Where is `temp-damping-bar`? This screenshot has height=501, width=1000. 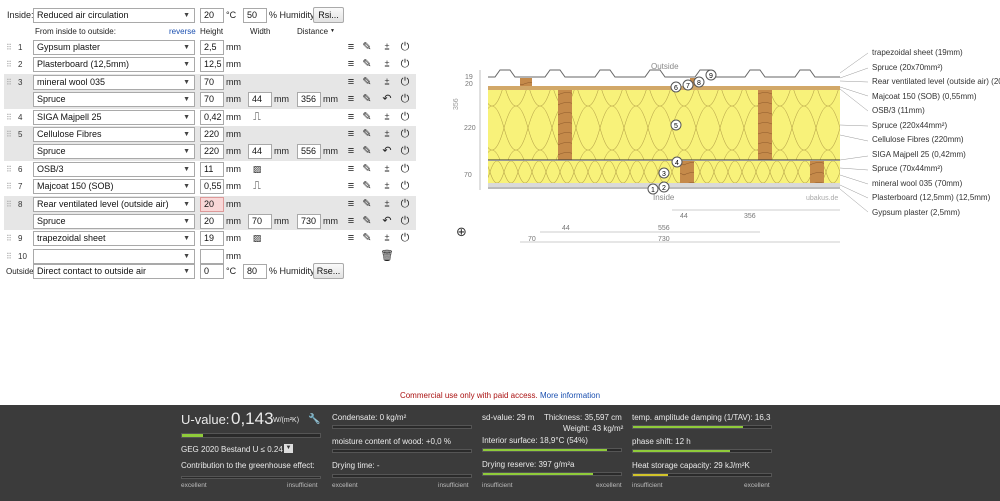
temp-damping-bar is located at coordinates (702, 427).